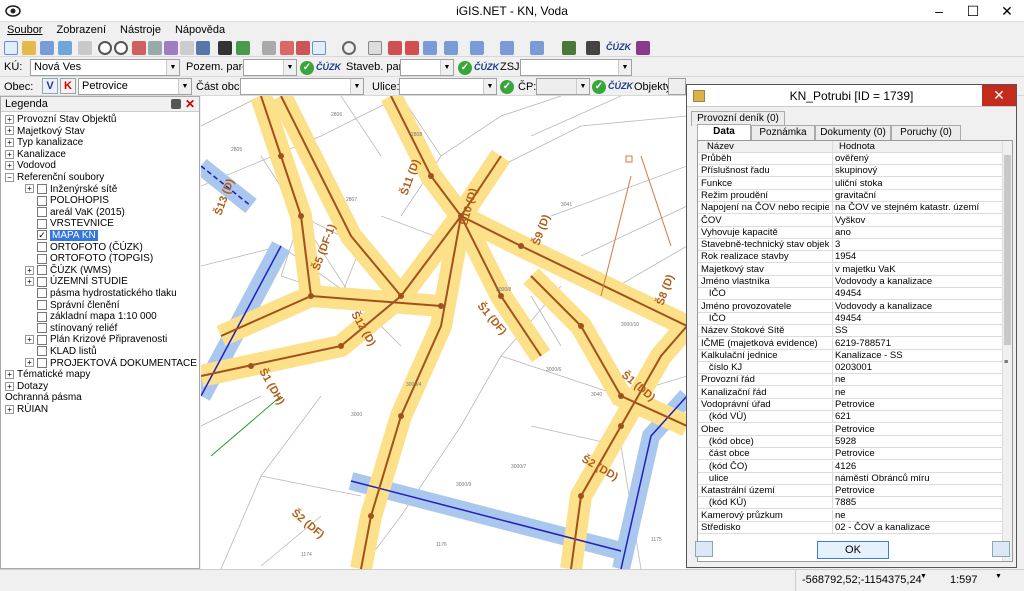  Describe the element at coordinates (65, 48) in the screenshot. I see `globe-icon` at that location.